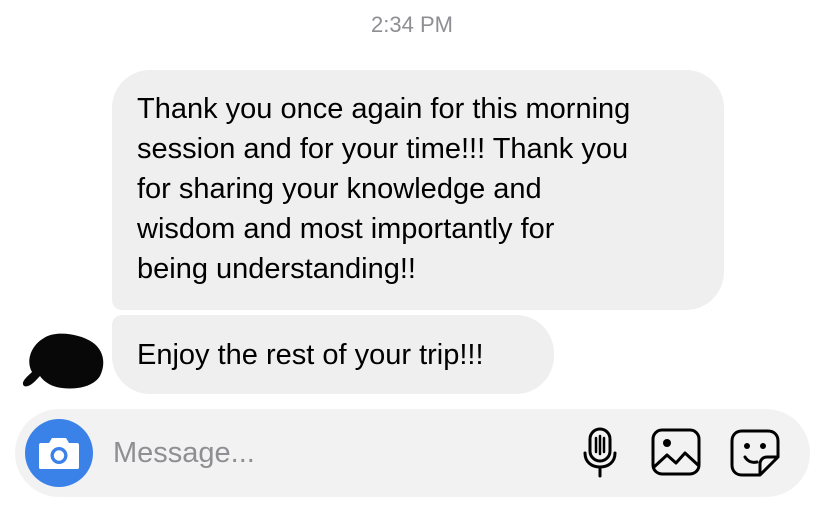  I want to click on photo-button, so click(676, 453).